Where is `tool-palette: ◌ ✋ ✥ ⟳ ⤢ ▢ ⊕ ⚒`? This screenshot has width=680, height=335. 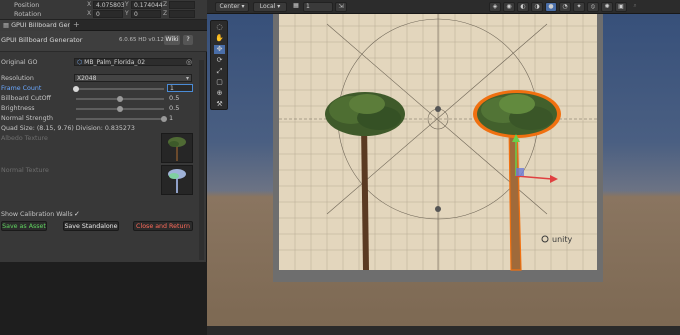 tool-palette: ◌ ✋ ✥ ⟳ ⤢ ▢ ⊕ ⚒ is located at coordinates (219, 65).